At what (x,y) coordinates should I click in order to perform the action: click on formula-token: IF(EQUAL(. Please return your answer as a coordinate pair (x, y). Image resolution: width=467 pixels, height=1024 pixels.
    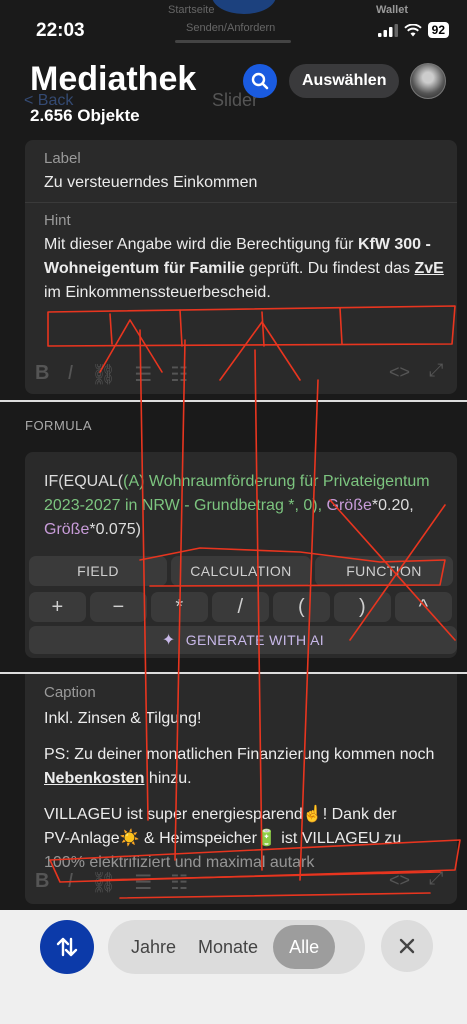
    Looking at the image, I should click on (84, 481).